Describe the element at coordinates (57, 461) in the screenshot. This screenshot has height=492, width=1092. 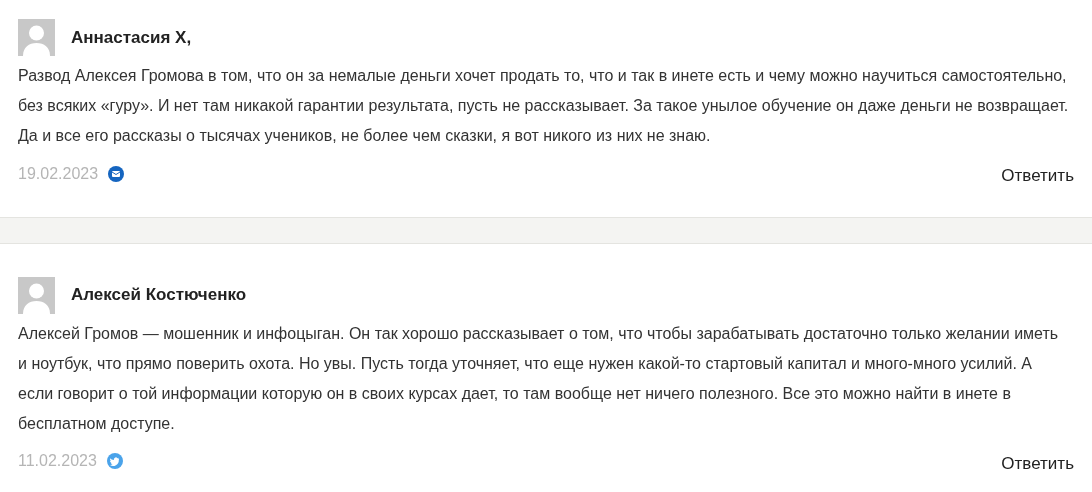
I see `comment-date: 11.02.2023` at that location.